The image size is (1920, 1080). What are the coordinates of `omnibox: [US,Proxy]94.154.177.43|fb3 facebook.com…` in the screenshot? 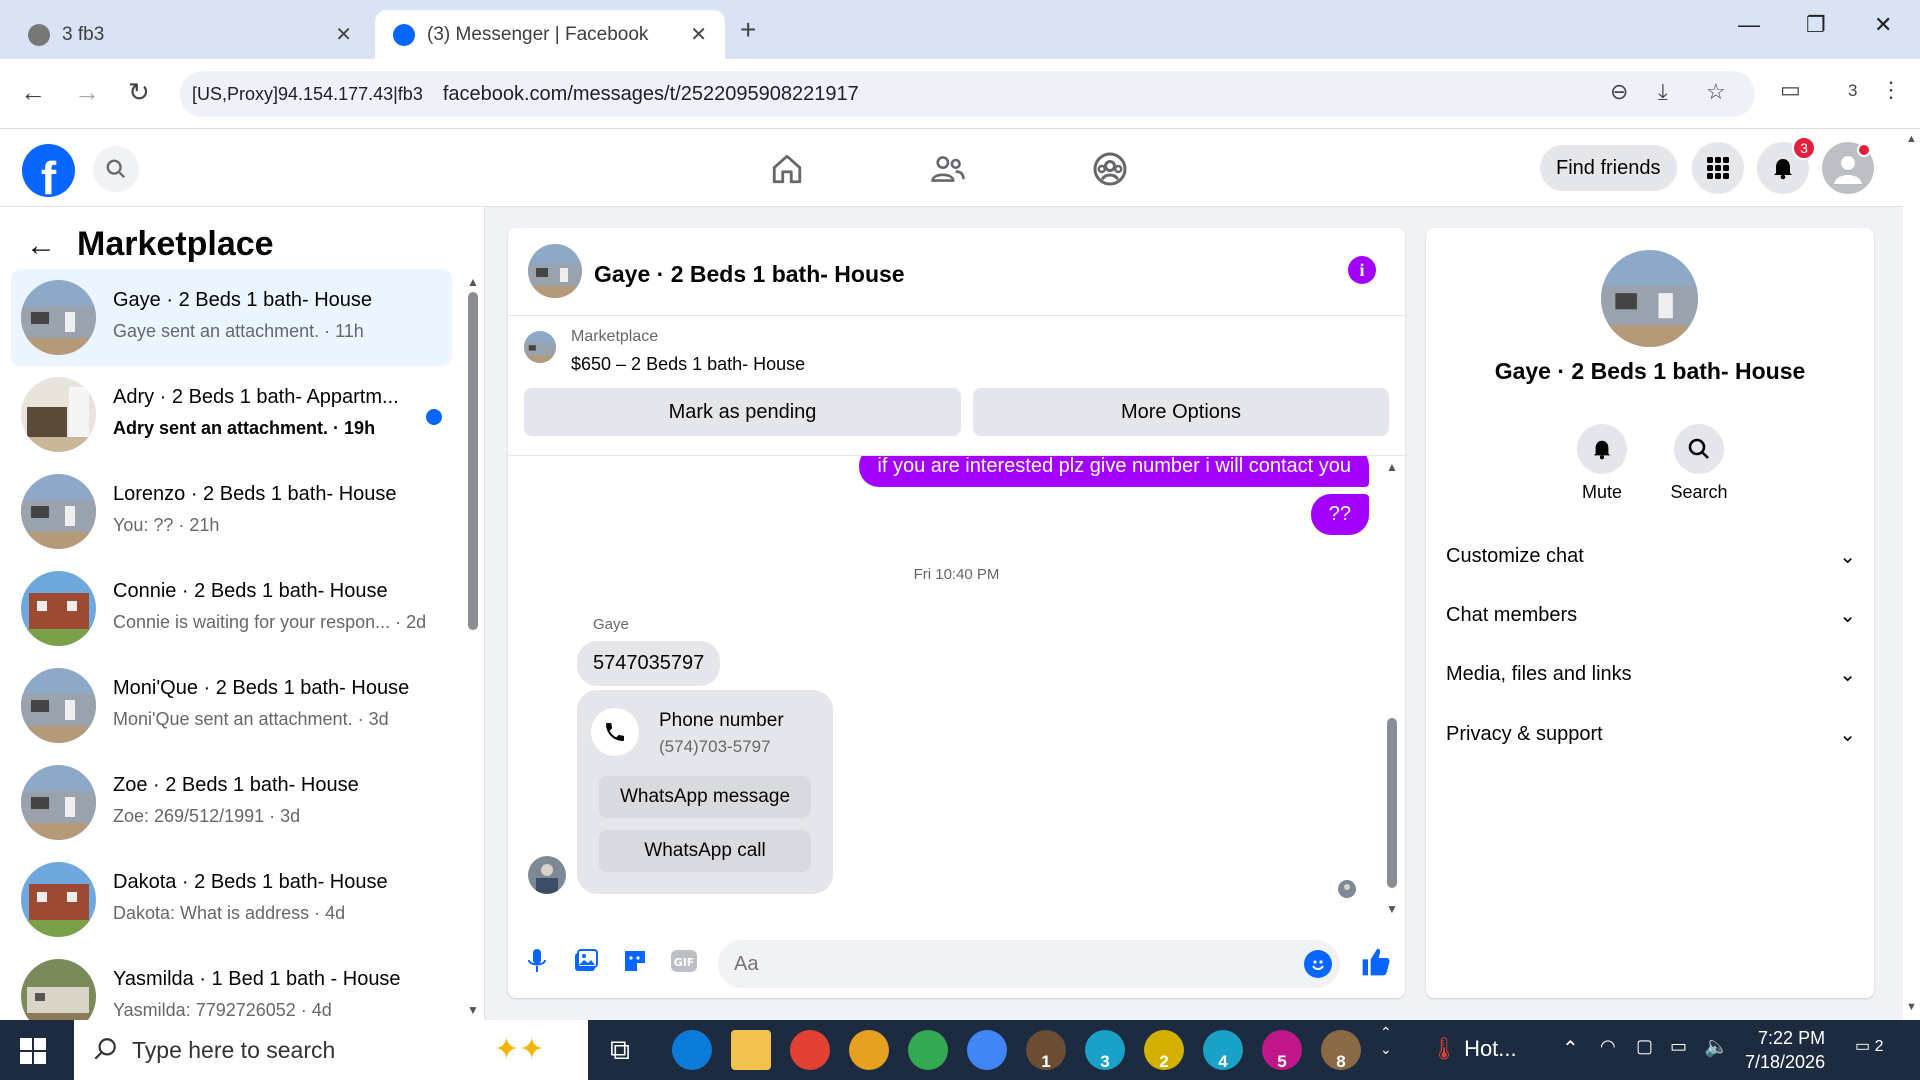 It's located at (967, 94).